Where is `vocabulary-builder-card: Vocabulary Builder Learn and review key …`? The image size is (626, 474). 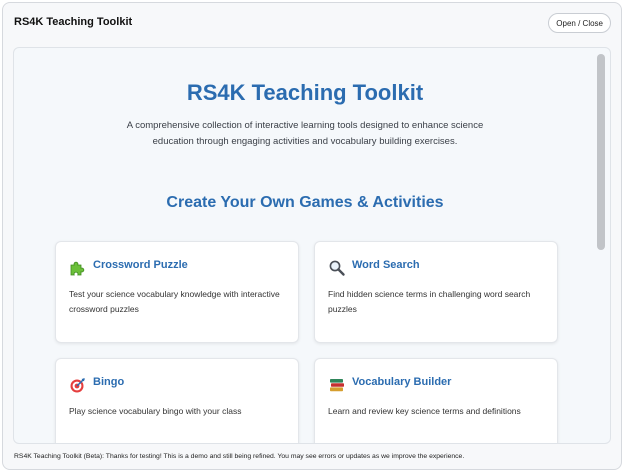
vocabulary-builder-card: Vocabulary Builder Learn and review key … is located at coordinates (436, 400).